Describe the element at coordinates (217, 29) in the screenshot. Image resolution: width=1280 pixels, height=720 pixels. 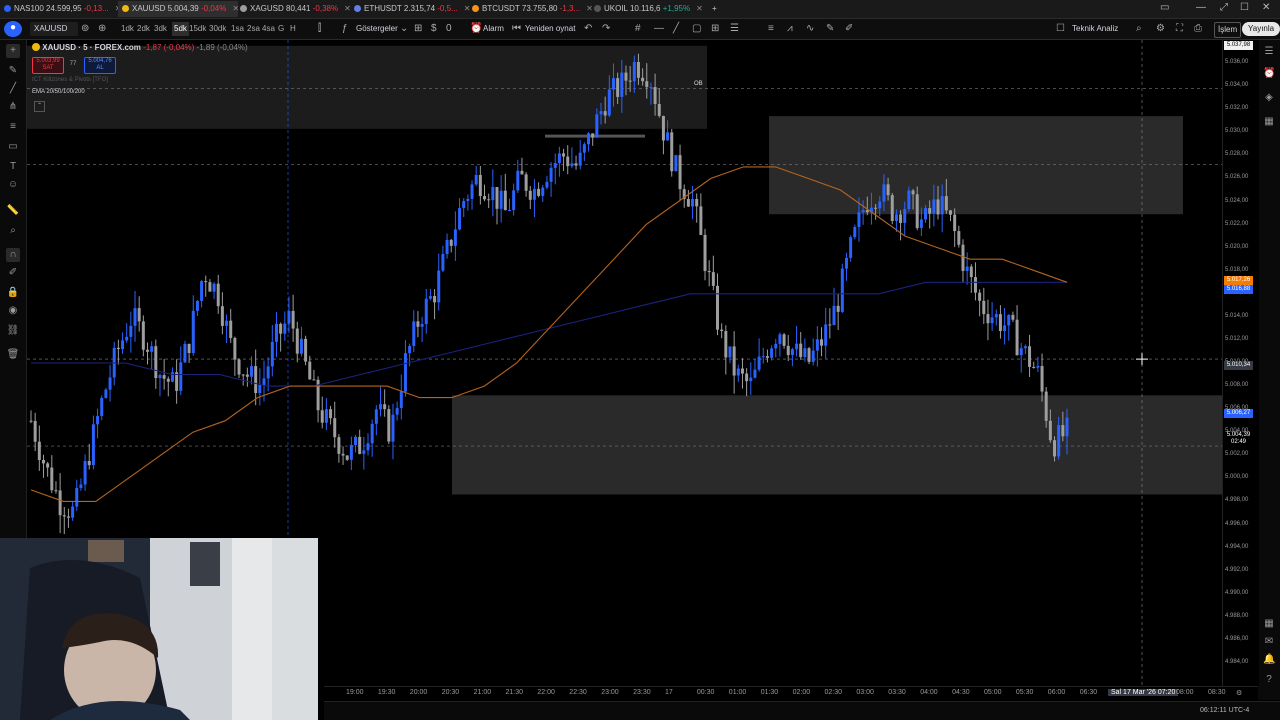
I see `timeframe-30dk: 30dk` at that location.